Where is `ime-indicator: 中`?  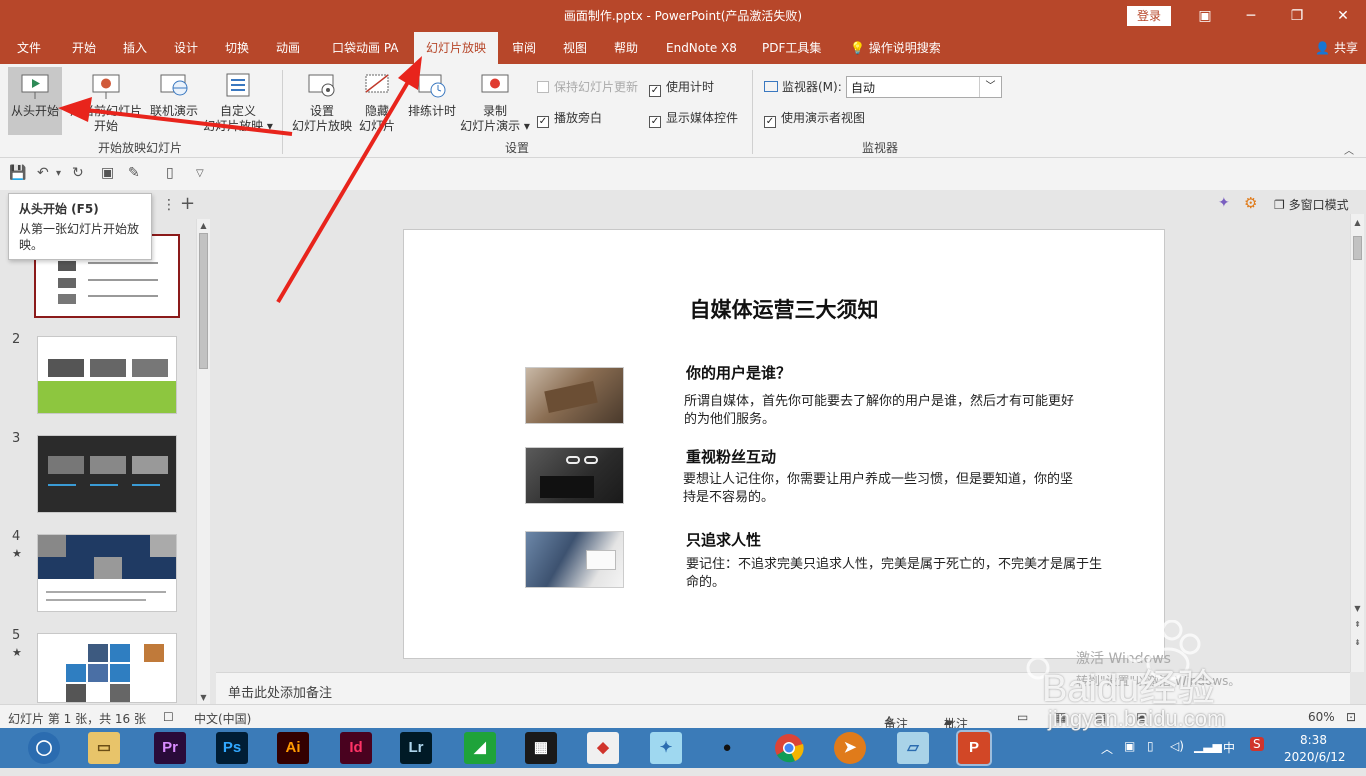
ime-indicator: 中 is located at coordinates (1229, 747).